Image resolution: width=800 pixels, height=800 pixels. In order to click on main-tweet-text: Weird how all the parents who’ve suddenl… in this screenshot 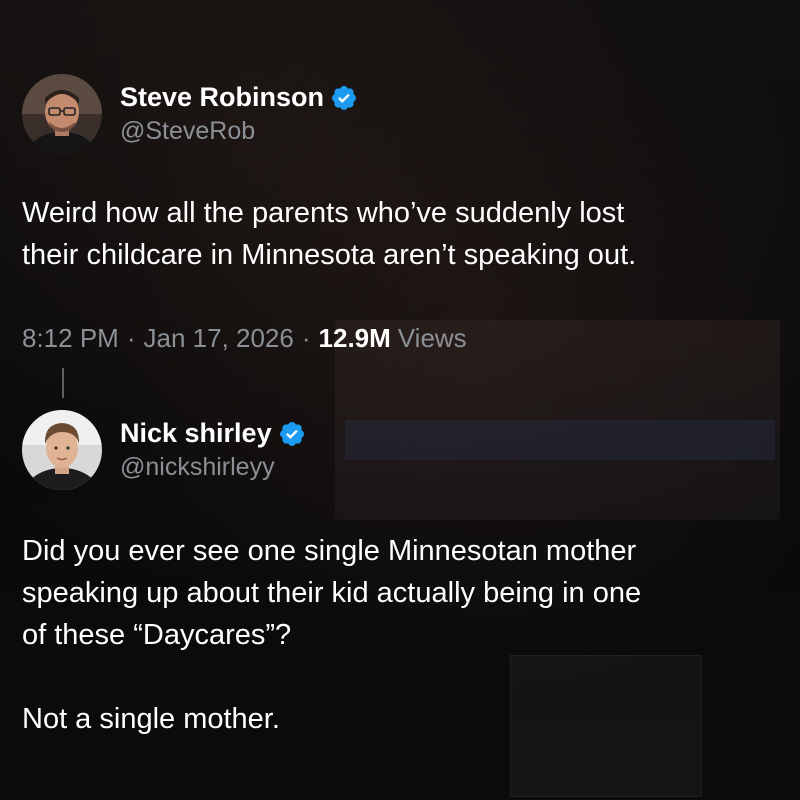, I will do `click(329, 234)`.